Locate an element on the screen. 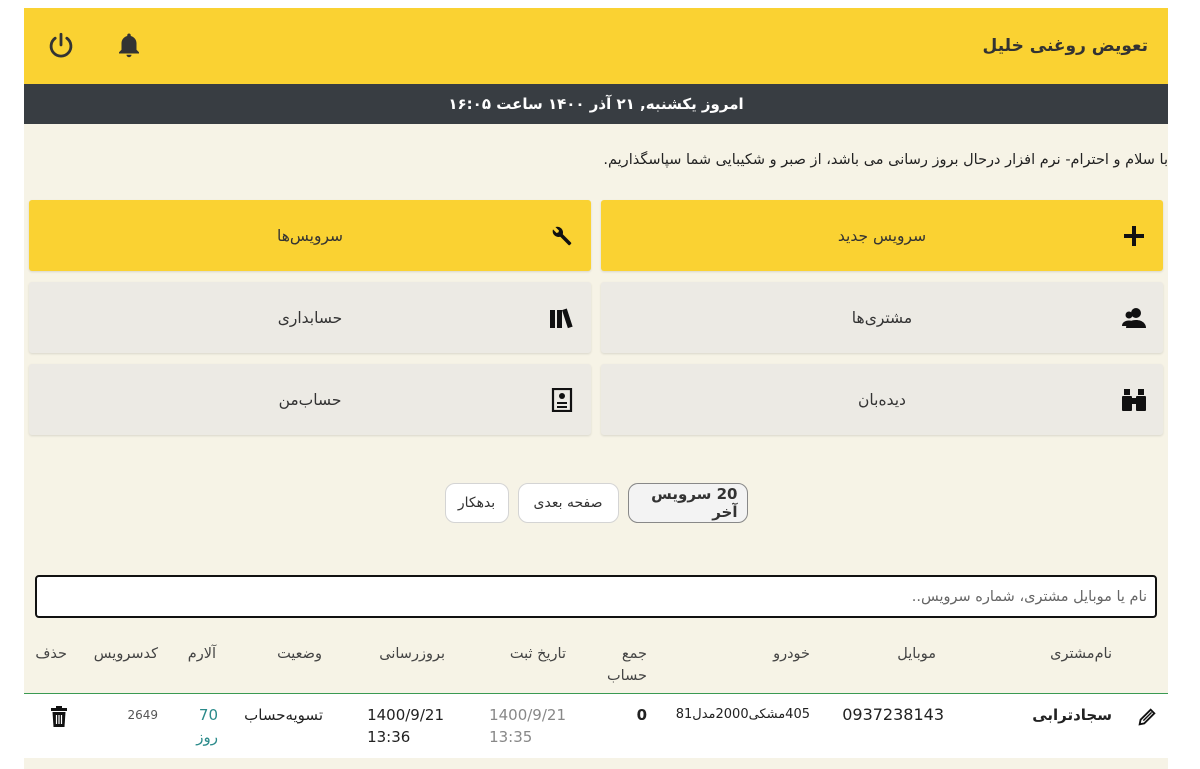 This screenshot has height=769, width=1200. search-input is located at coordinates (596, 596).